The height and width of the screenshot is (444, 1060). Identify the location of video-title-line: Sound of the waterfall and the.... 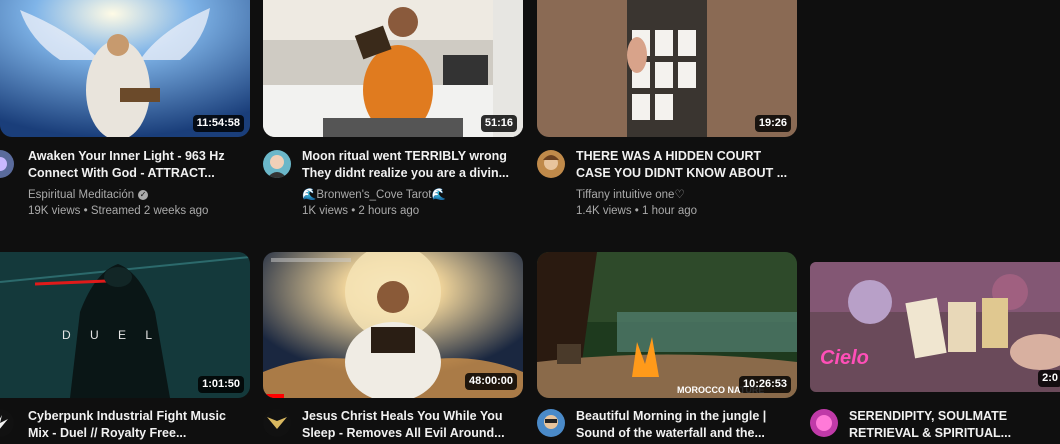
(670, 433).